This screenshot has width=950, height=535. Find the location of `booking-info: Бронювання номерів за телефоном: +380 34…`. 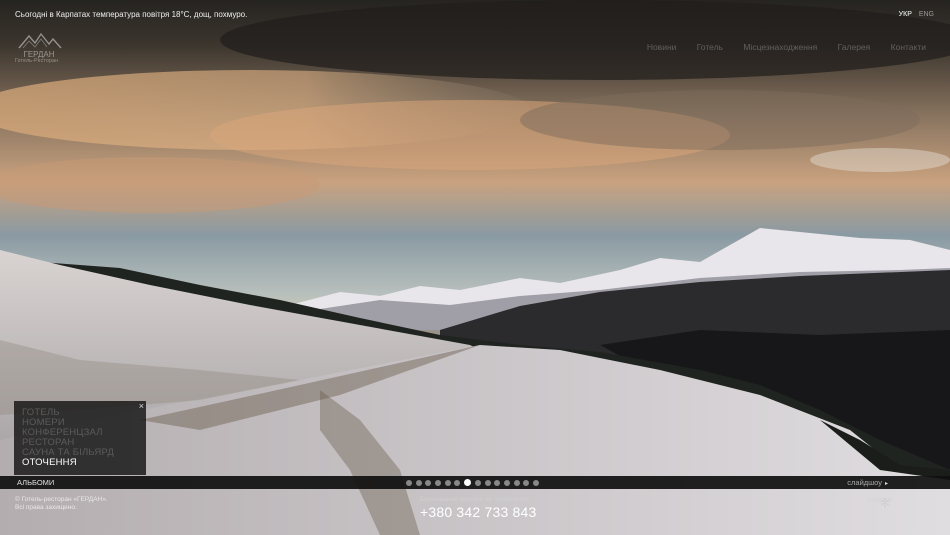

booking-info: Бронювання номерів за телефоном: +380 34… is located at coordinates (478, 508).